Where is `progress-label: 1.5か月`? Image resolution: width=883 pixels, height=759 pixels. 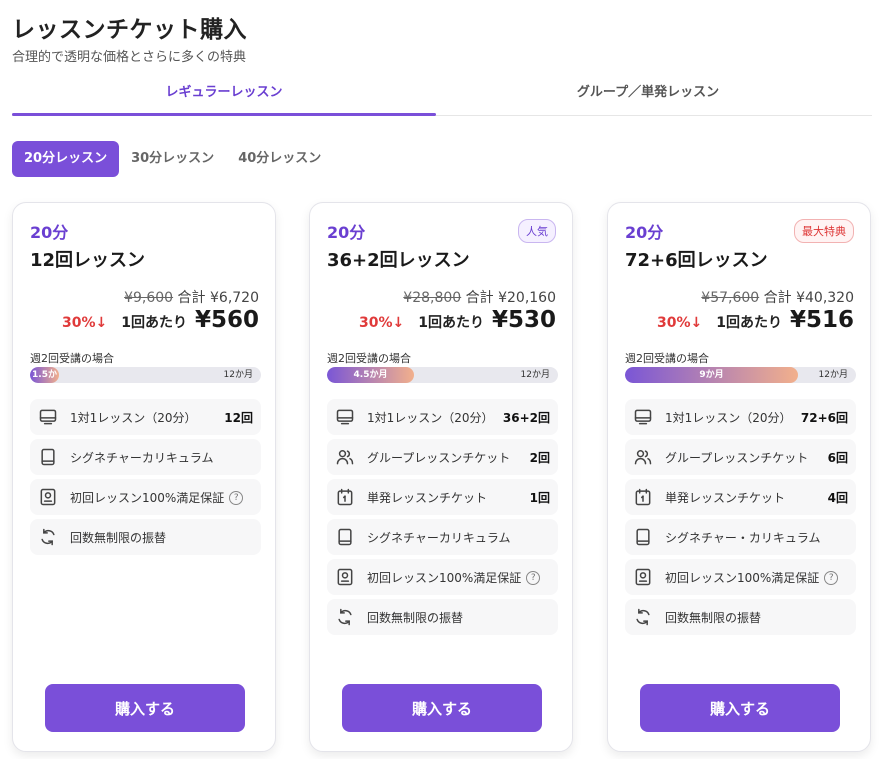
progress-label: 1.5か月 is located at coordinates (44, 375).